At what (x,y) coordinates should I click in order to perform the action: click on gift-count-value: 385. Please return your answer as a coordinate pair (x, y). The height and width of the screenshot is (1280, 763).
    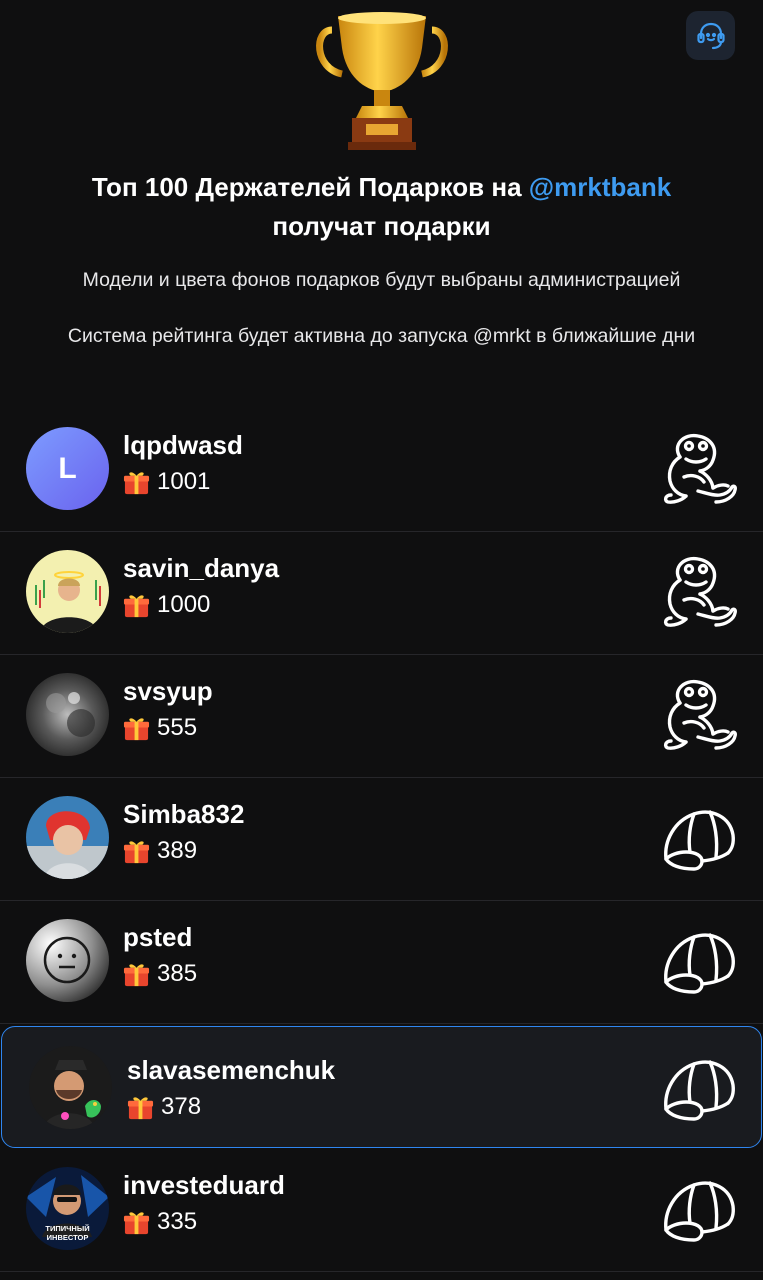
    Looking at the image, I should click on (177, 973).